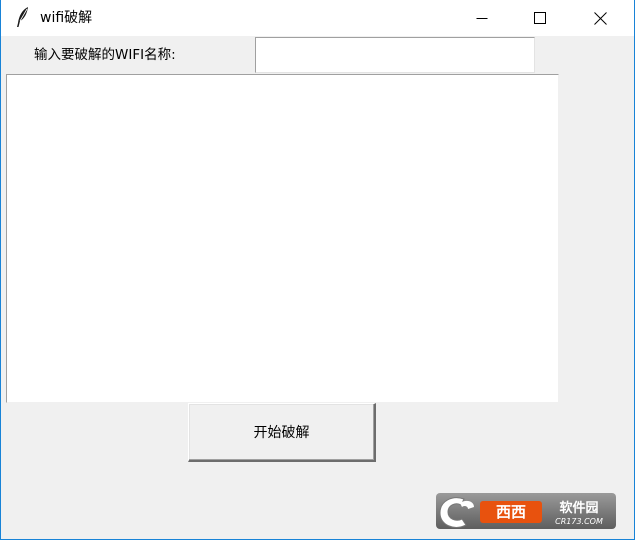 This screenshot has height=540, width=635. I want to click on minimize-button, so click(482, 18).